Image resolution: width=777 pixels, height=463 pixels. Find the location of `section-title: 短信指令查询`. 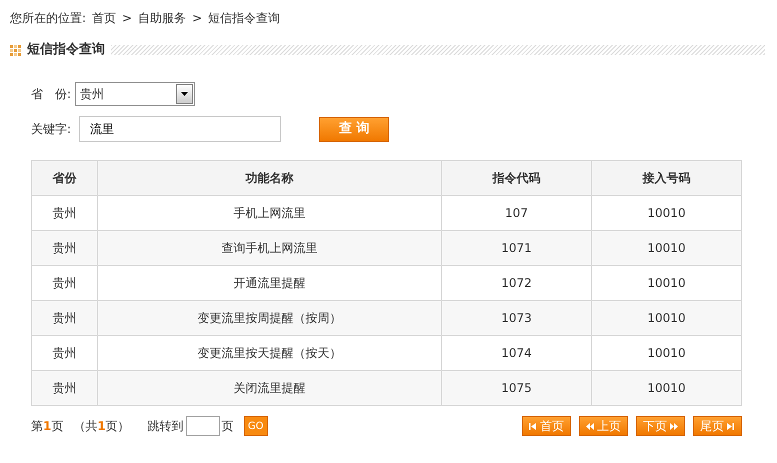

section-title: 短信指令查询 is located at coordinates (66, 50).